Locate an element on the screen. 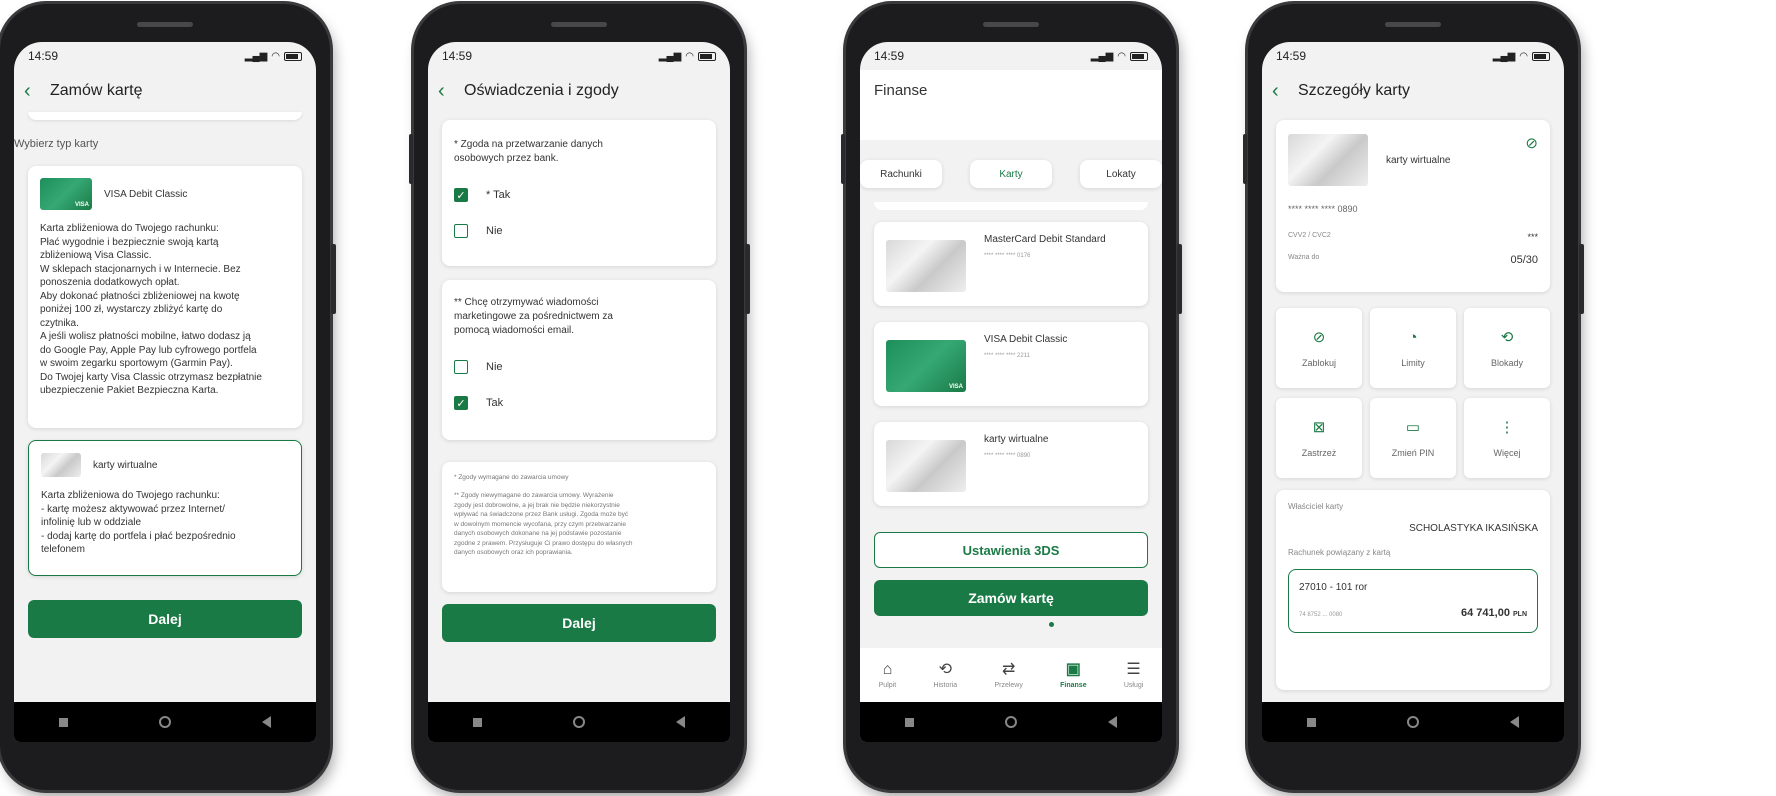  consent-option-yes: ✓ * Tak is located at coordinates (579, 195).